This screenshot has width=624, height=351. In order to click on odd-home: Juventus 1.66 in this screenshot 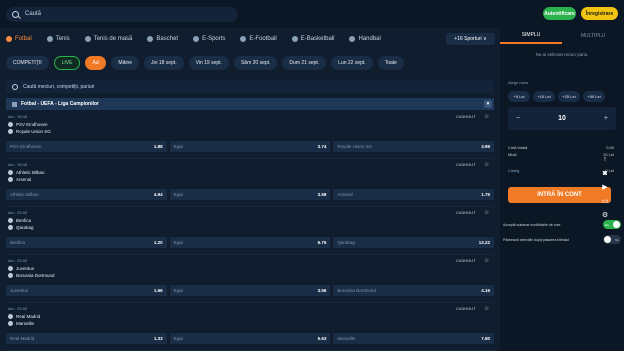, I will do `click(86, 290)`.